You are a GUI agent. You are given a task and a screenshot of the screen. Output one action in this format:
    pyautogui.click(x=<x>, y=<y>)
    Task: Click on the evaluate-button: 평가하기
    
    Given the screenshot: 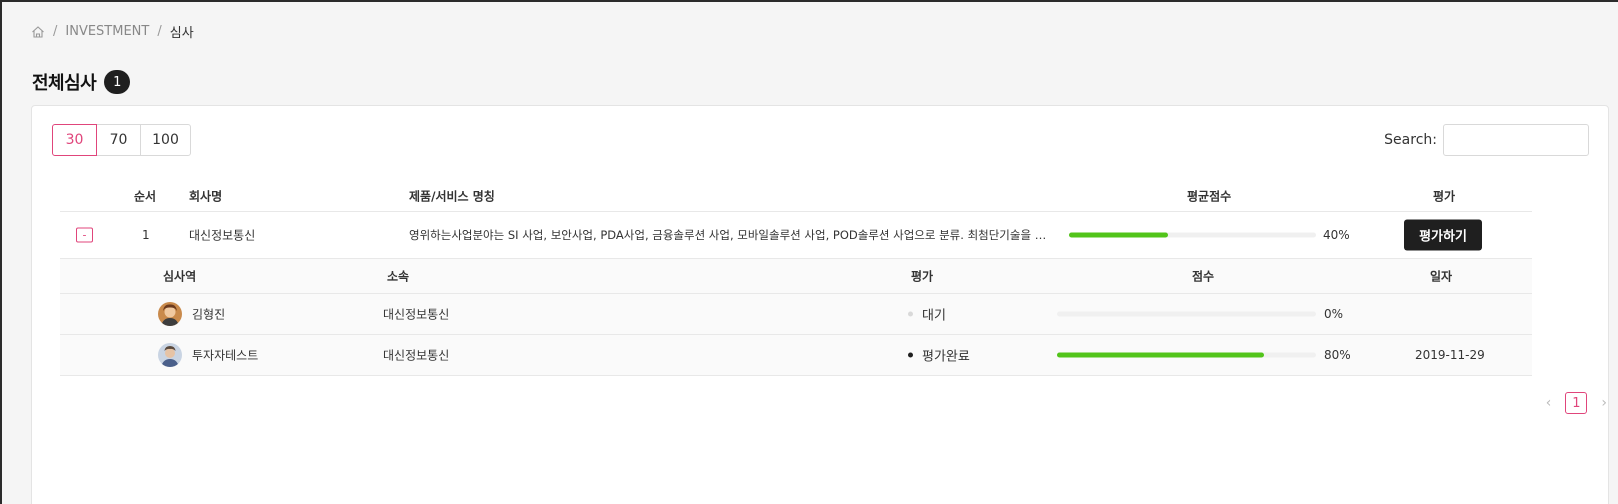 What is the action you would take?
    pyautogui.click(x=1443, y=235)
    